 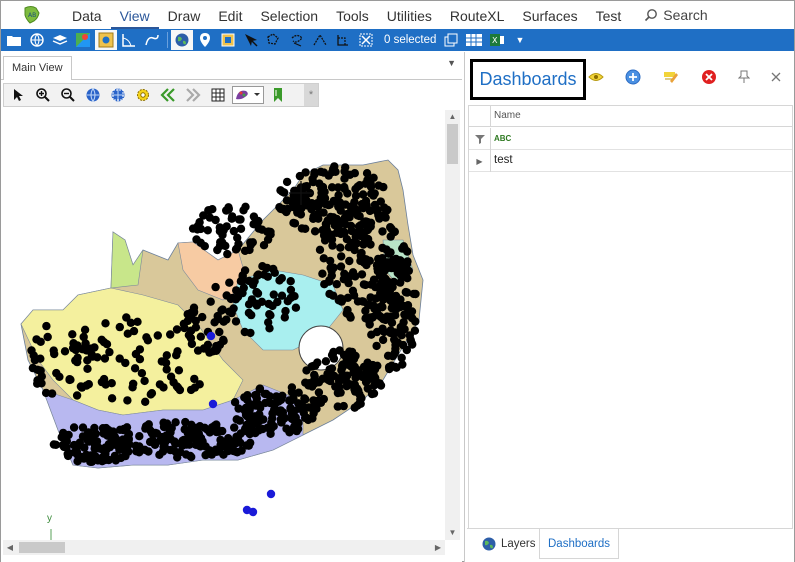 I want to click on tab-layers: Layers, so click(x=508, y=544).